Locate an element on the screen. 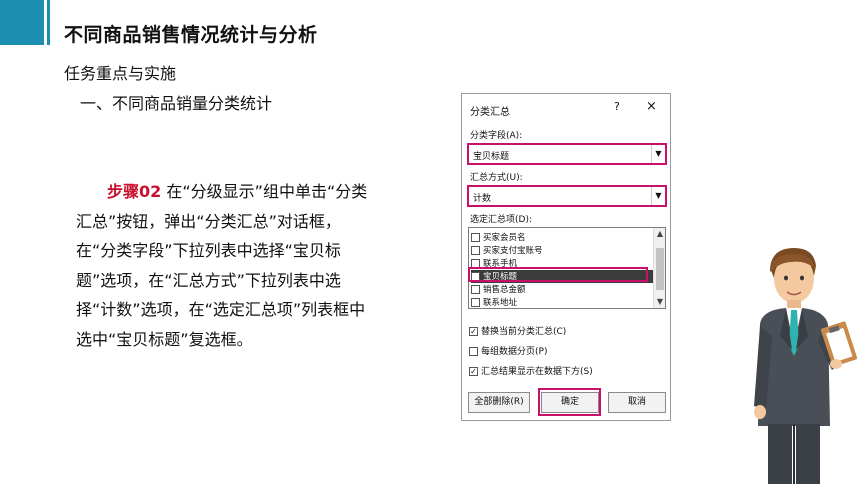  list-item: 联系手机 is located at coordinates (563, 263).